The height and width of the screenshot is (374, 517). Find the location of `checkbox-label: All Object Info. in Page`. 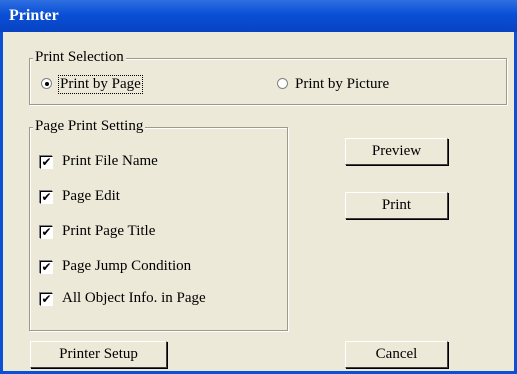

checkbox-label: All Object Info. in Page is located at coordinates (134, 298).